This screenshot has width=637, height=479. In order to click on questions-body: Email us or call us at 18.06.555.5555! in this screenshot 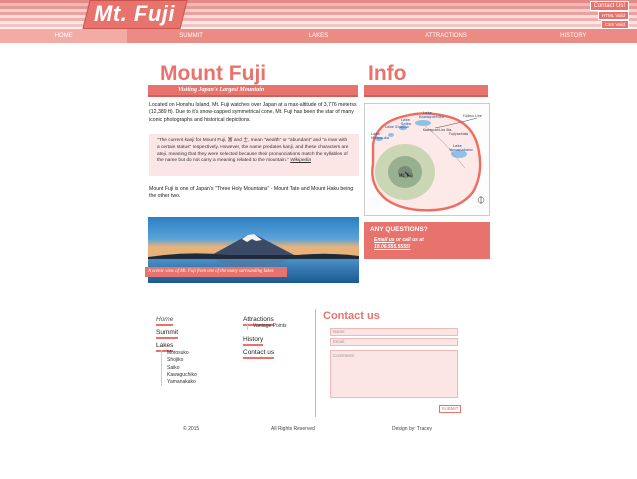, I will do `click(427, 244)`.